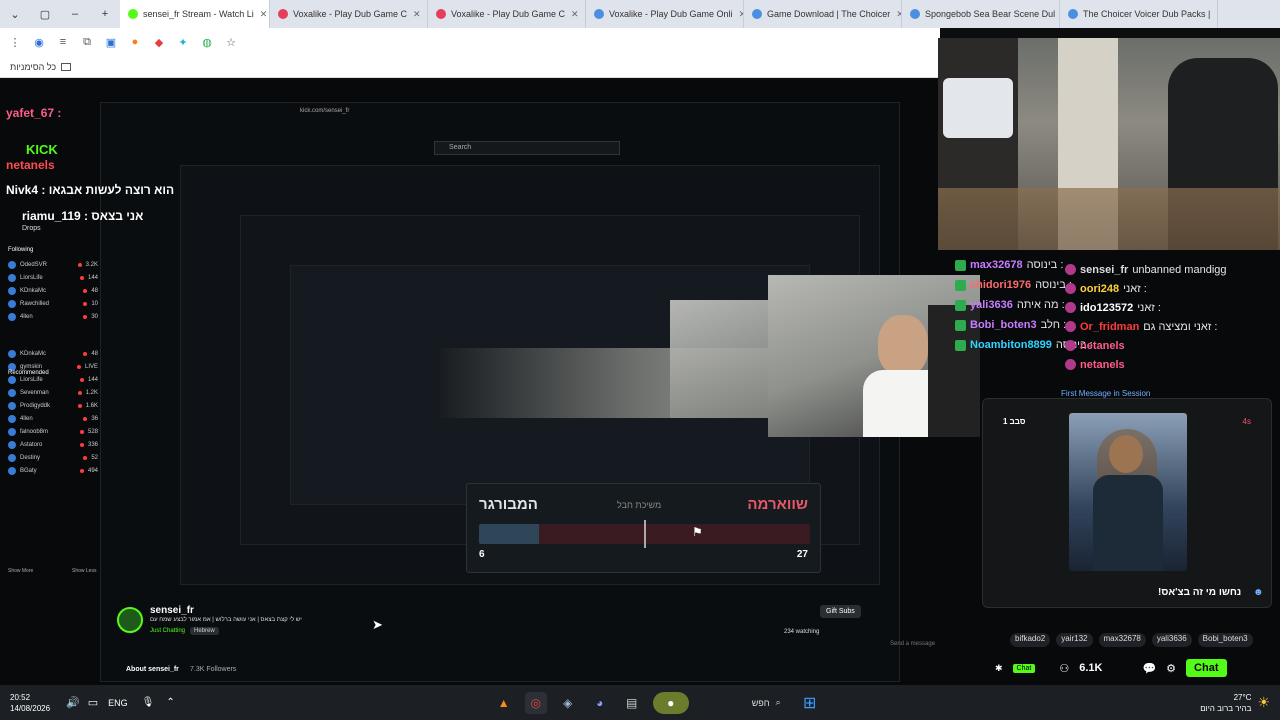 The height and width of the screenshot is (720, 1280). What do you see at coordinates (28, 470) in the screenshot?
I see `channel-name: BGaty` at bounding box center [28, 470].